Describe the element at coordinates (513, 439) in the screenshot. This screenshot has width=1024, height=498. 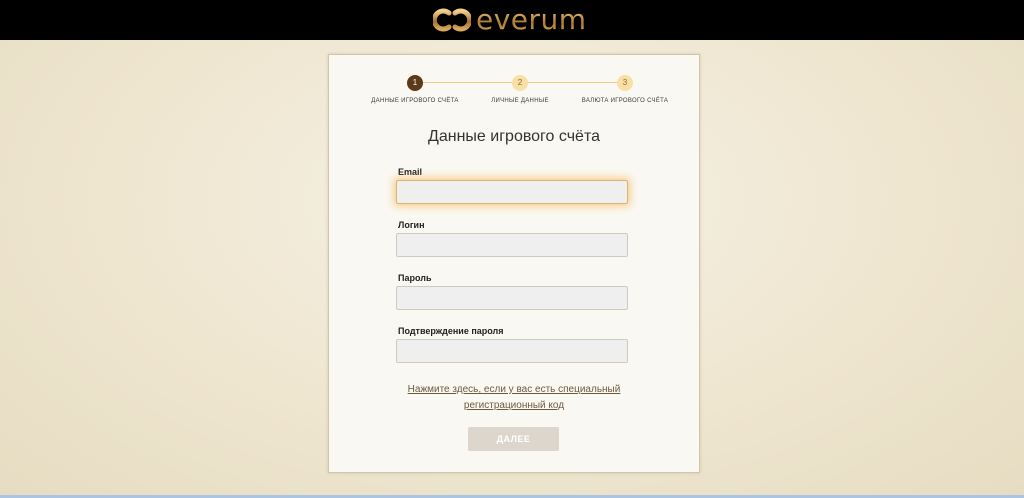
I see `next-button: ДАЛЕЕ` at that location.